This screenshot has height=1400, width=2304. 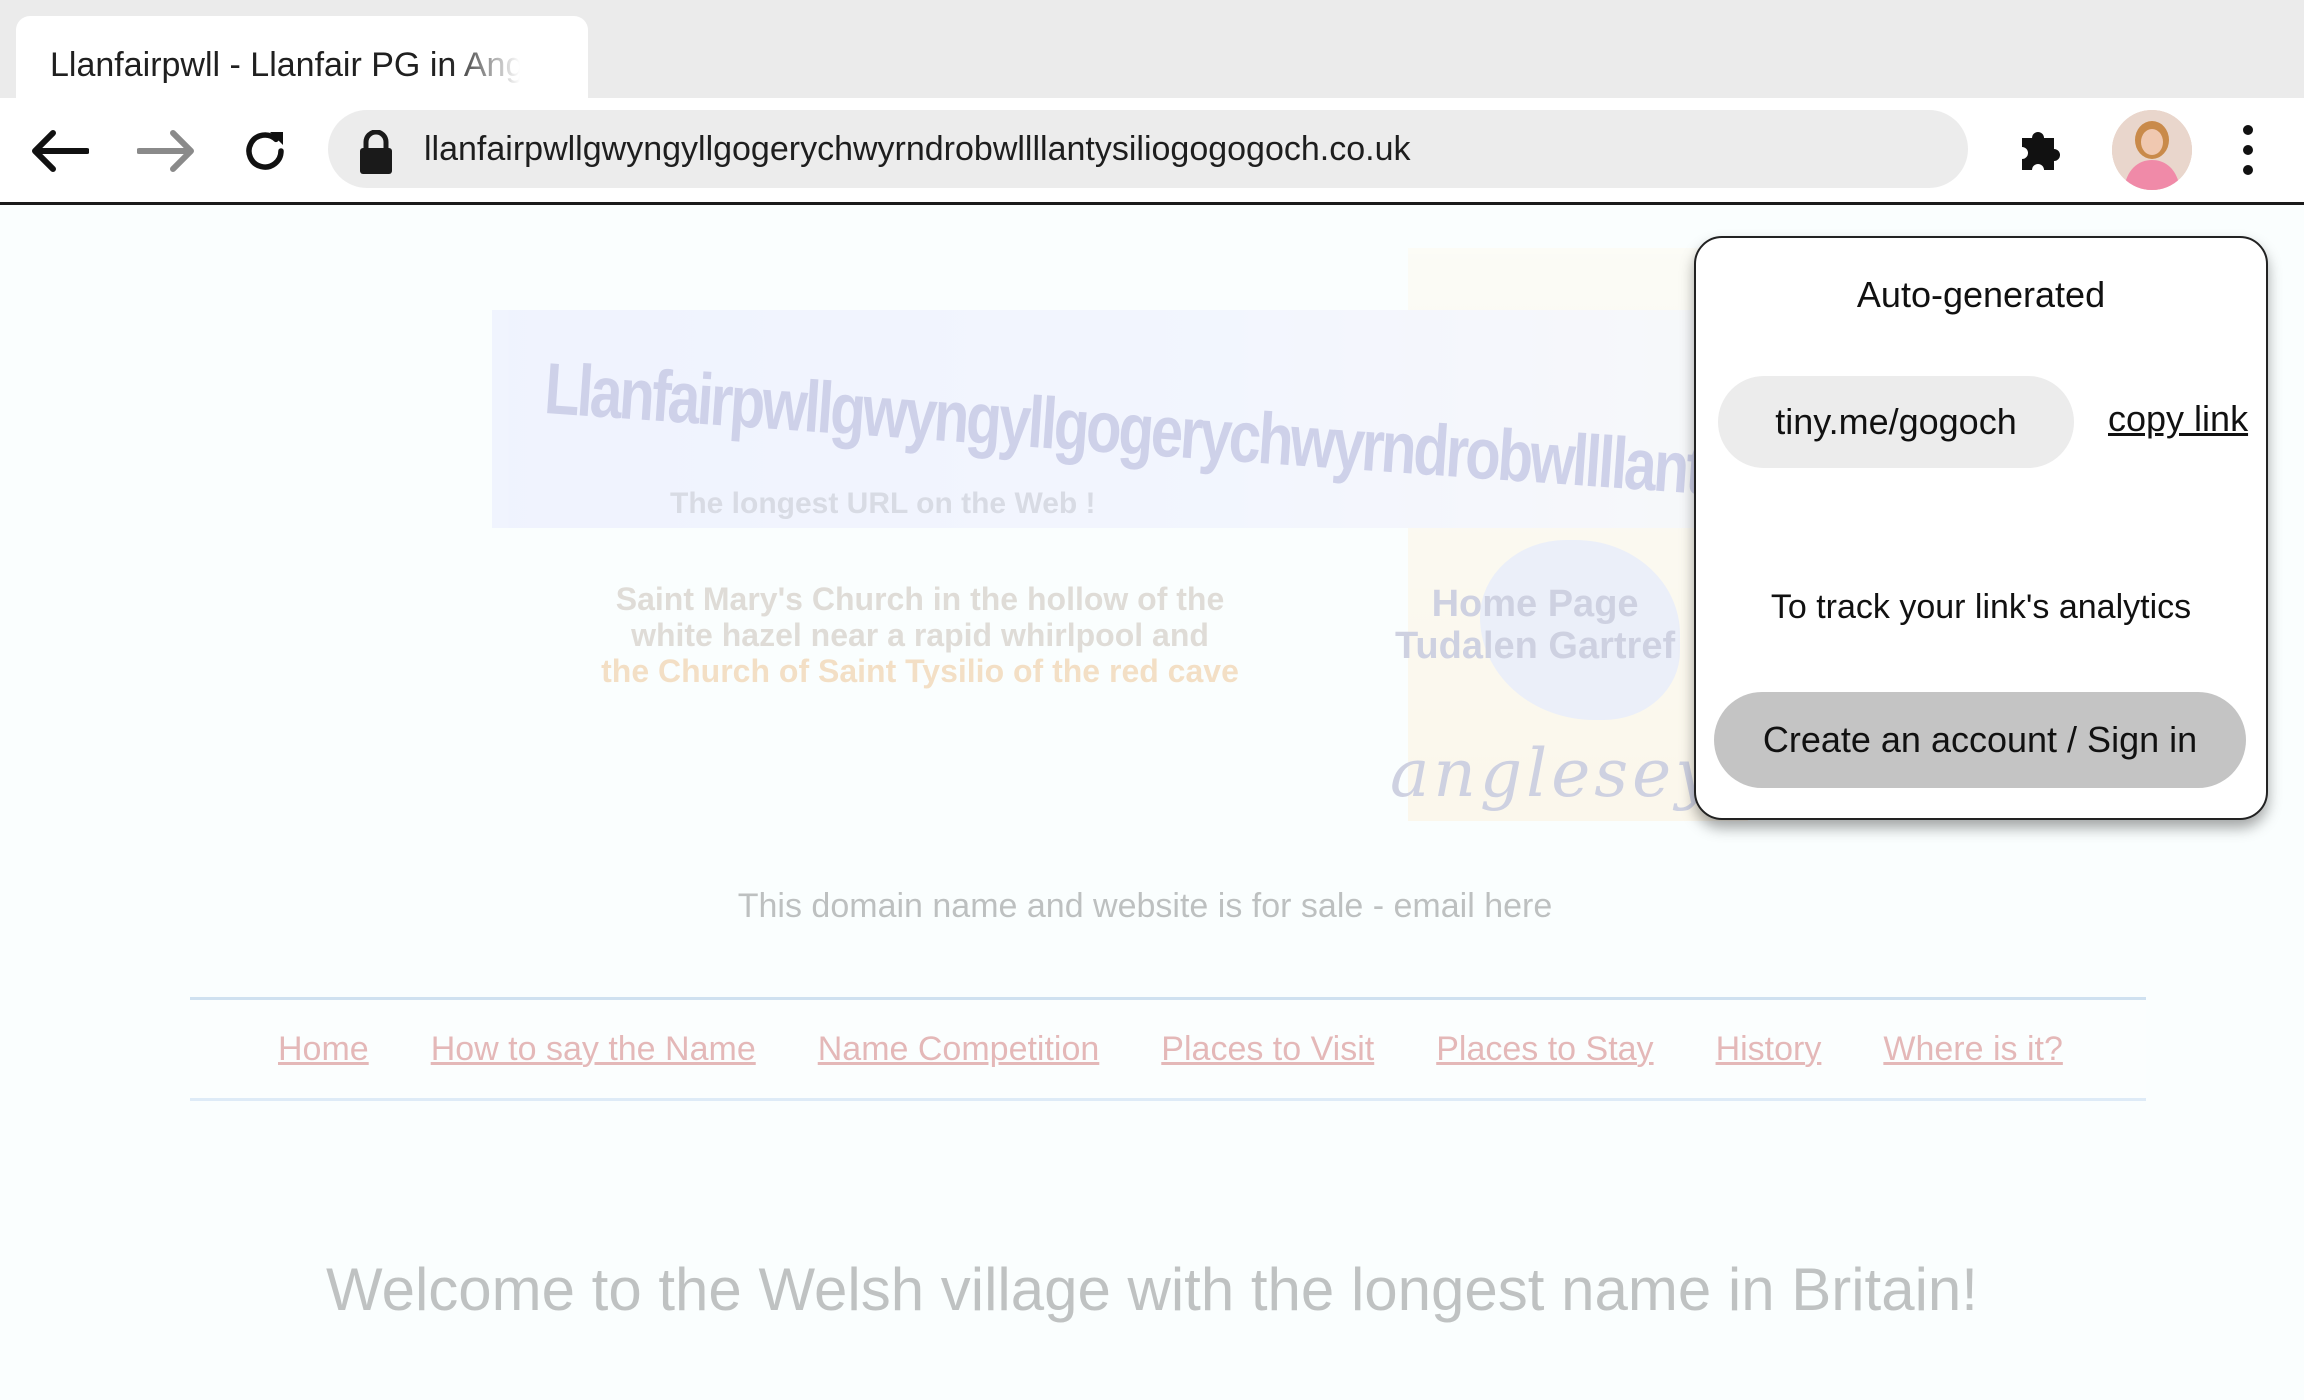 I want to click on active-tab: Llanfairpwll - Llanfair PG in Anglesey, so click(x=302, y=58).